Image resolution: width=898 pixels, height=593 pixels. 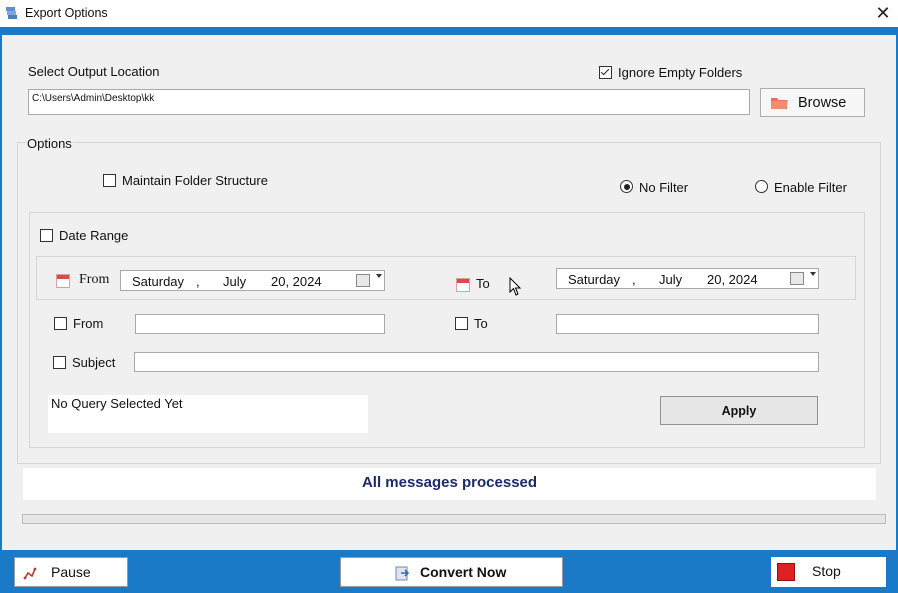 I want to click on from-date-day: Saturday, so click(x=158, y=281).